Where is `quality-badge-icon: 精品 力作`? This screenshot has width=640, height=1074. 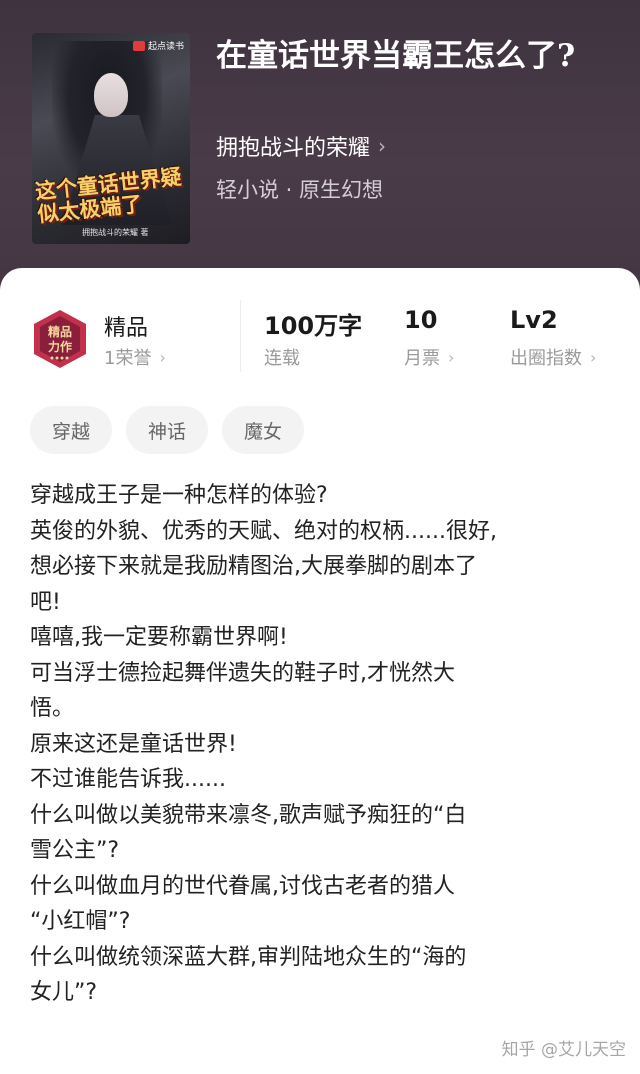
quality-badge-icon: 精品 力作 is located at coordinates (60, 339).